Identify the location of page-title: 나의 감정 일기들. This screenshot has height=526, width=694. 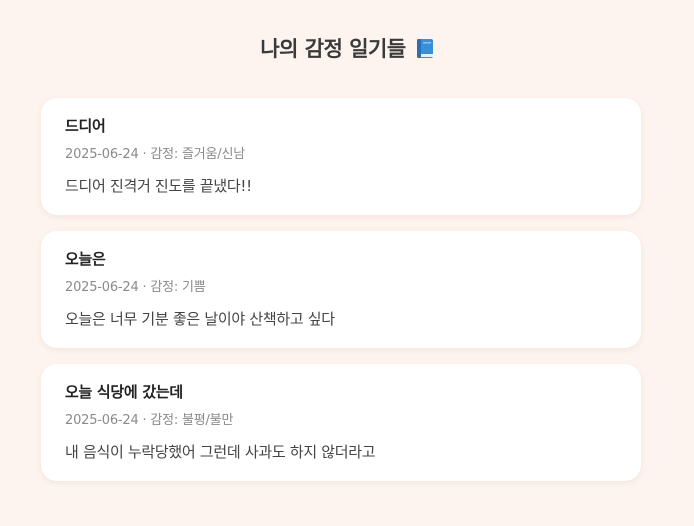
(347, 49).